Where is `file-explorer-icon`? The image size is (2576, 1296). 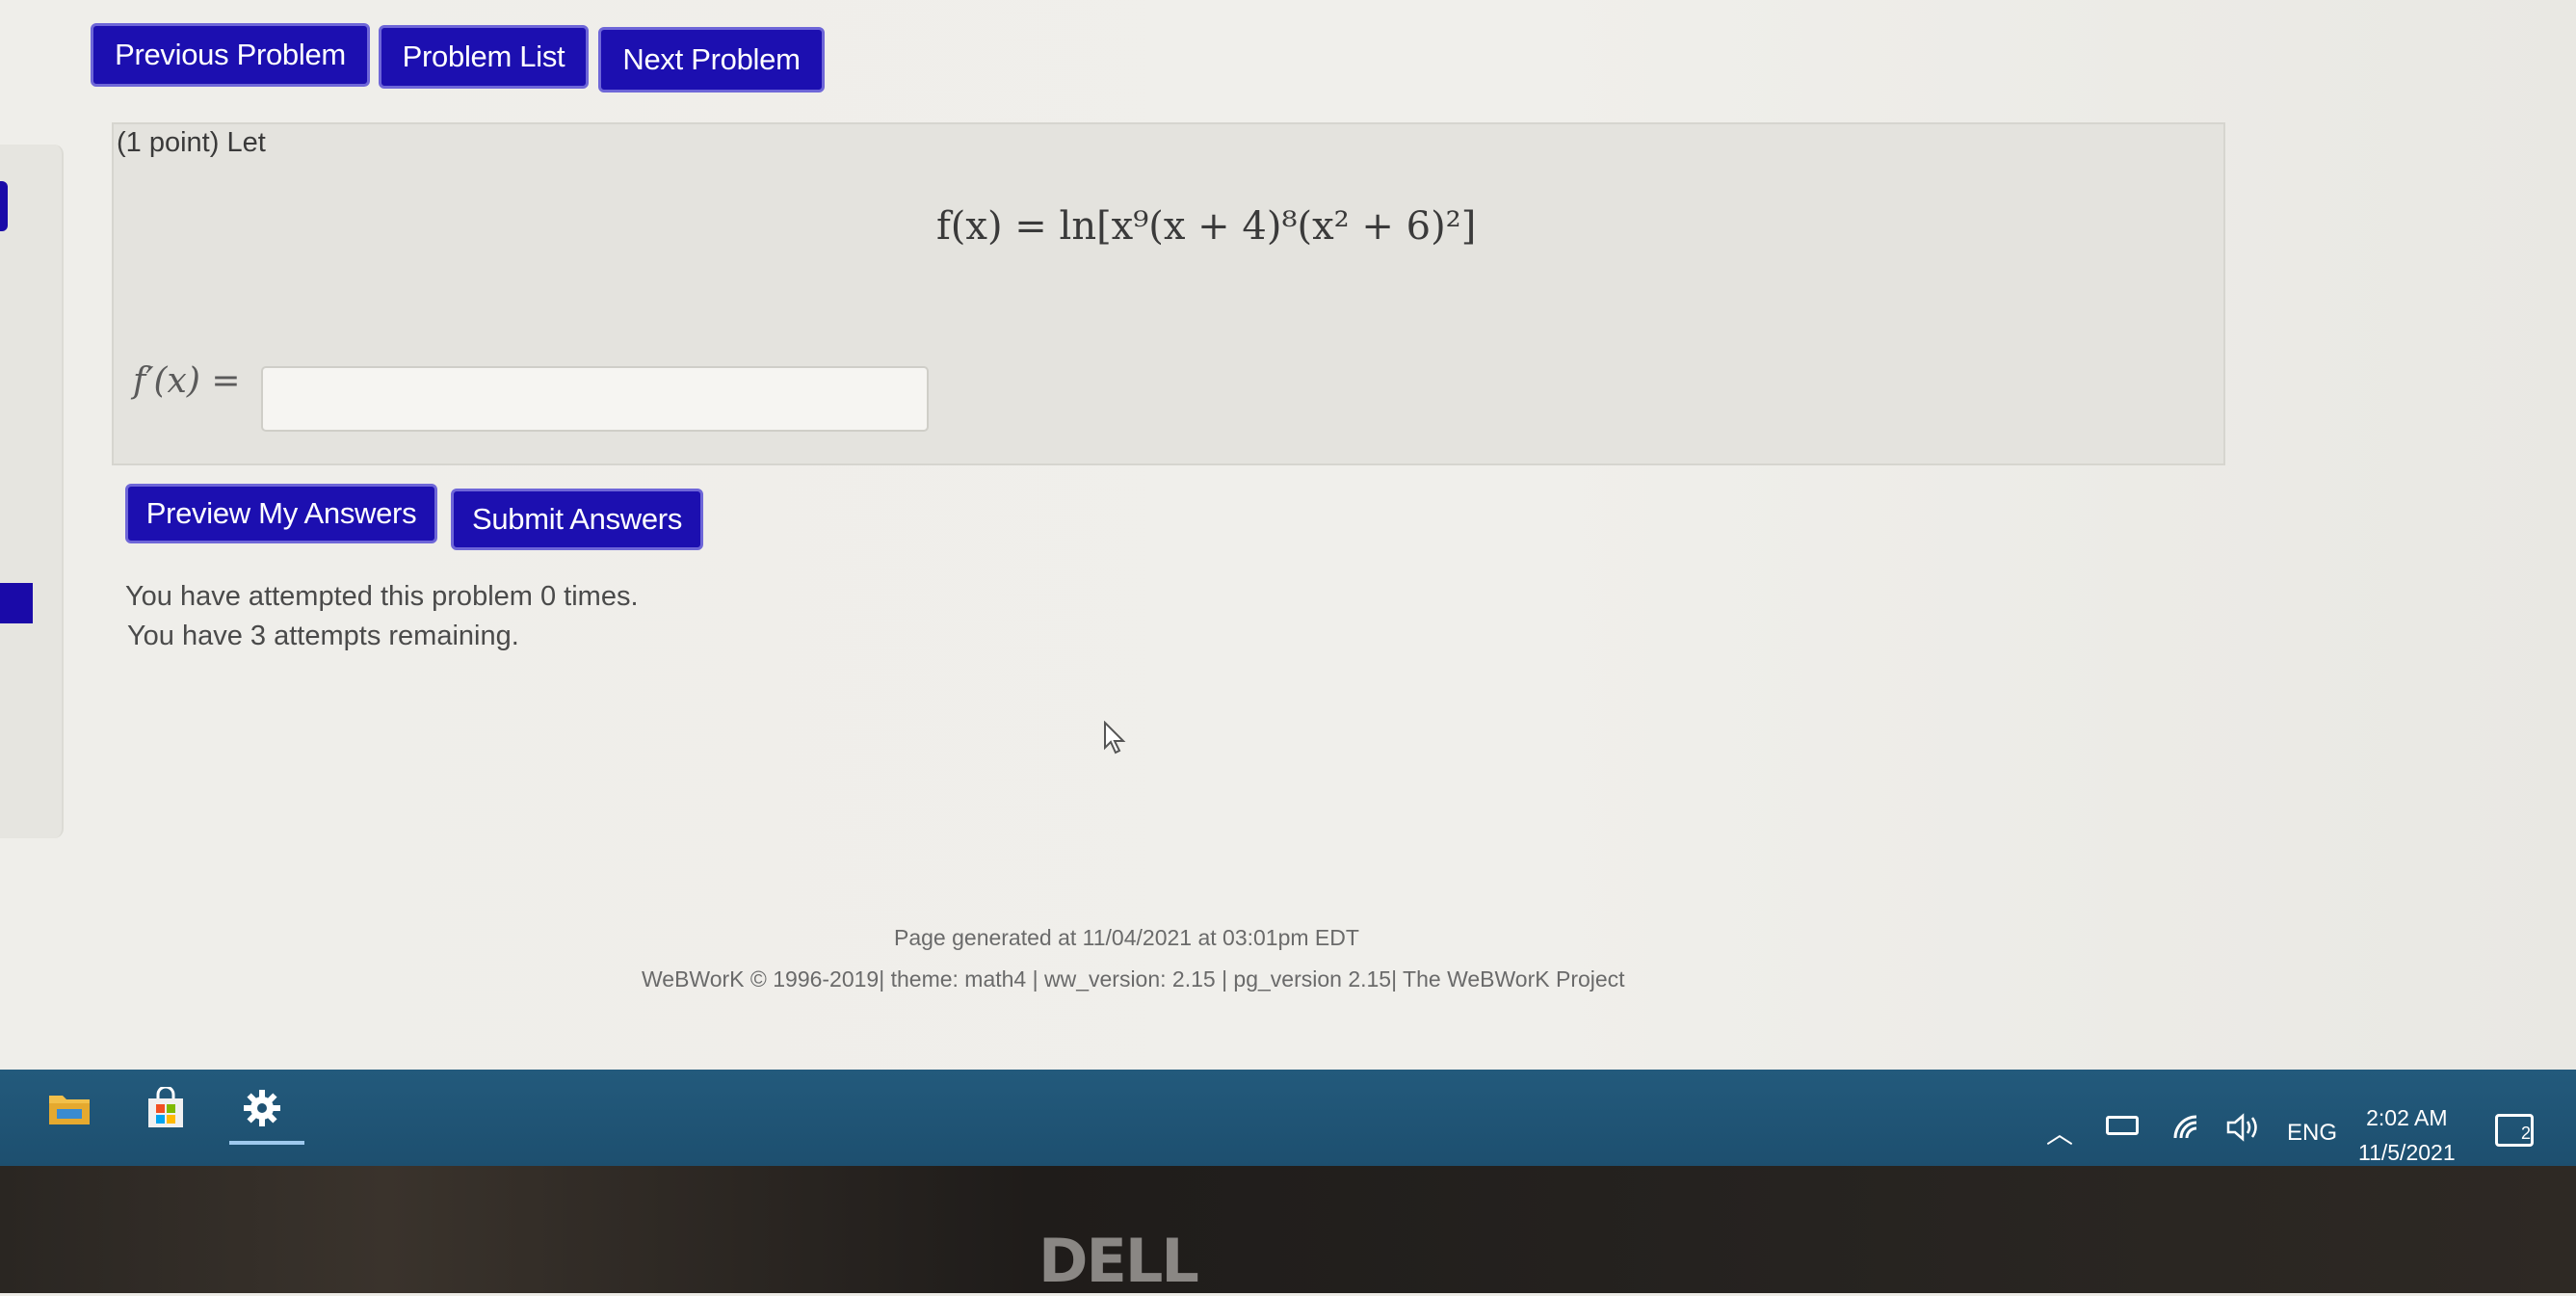
file-explorer-icon is located at coordinates (69, 1108).